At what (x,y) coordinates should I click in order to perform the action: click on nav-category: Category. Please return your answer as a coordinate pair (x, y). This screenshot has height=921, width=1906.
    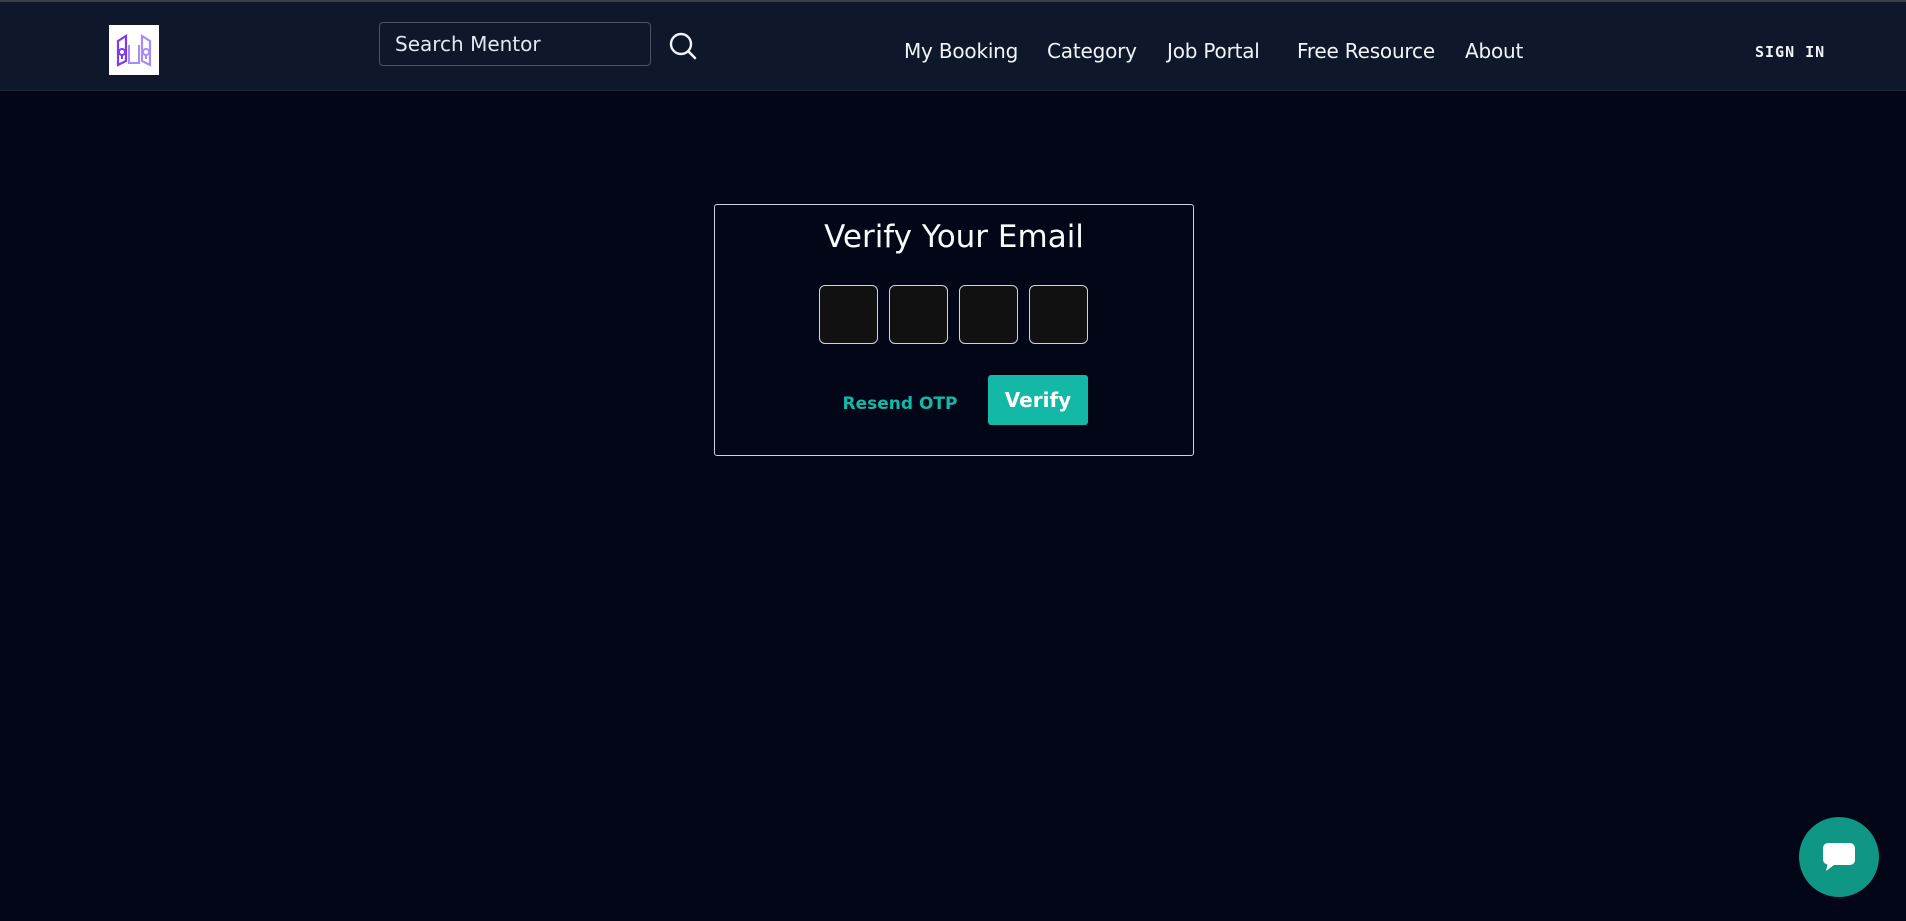
    Looking at the image, I should click on (1092, 51).